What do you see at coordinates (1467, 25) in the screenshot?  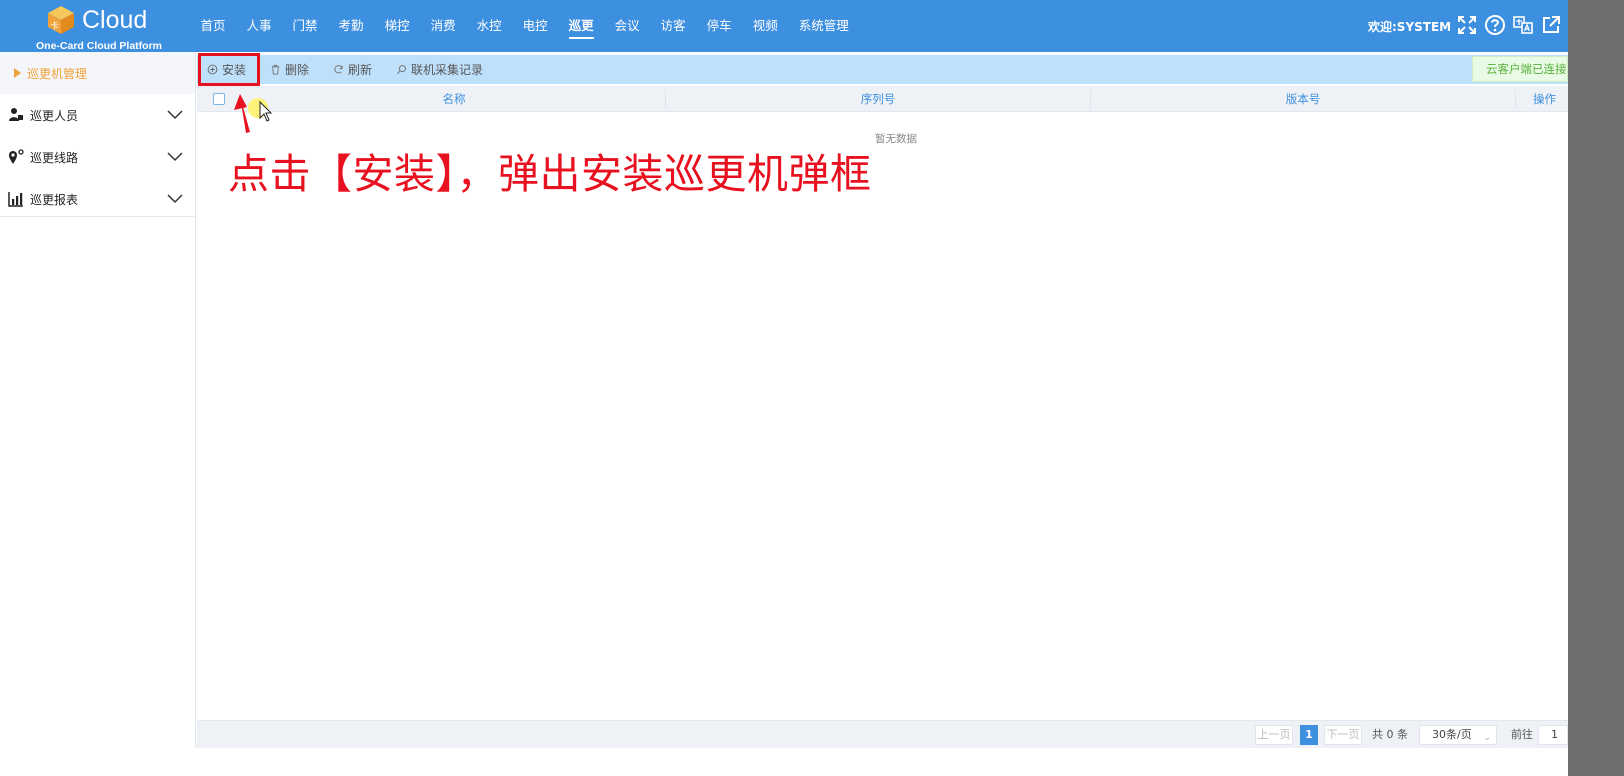 I see `fullscreen-icon` at bounding box center [1467, 25].